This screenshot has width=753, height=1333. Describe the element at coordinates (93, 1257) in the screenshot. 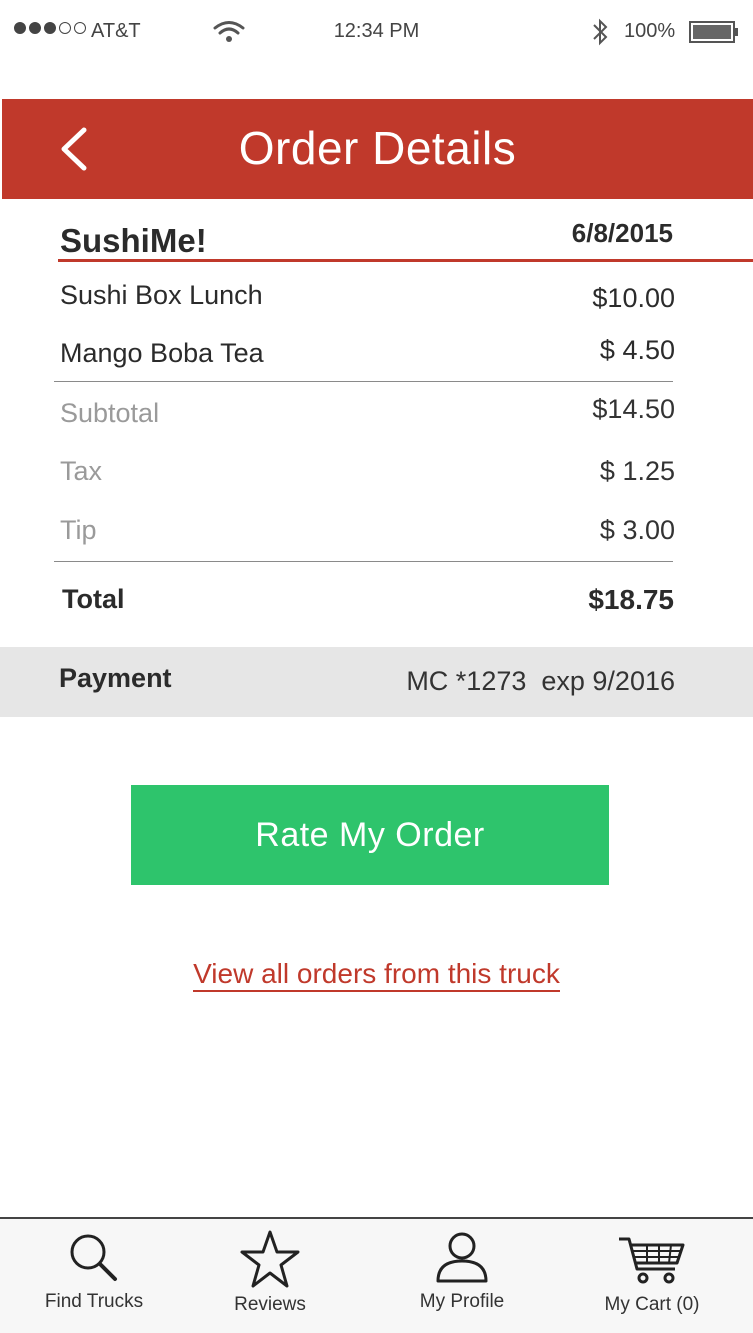

I see `search-icon` at that location.